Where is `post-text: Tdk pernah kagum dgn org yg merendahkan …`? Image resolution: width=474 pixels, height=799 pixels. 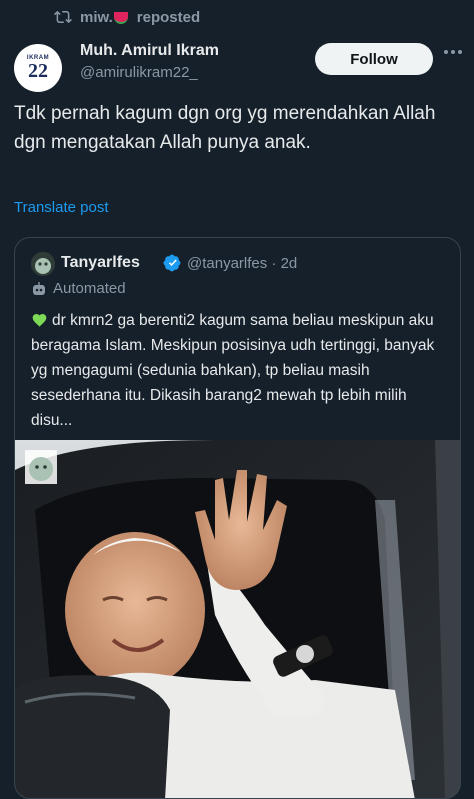
post-text: Tdk pernah kagum dgn org yg merendahkan … is located at coordinates (225, 128).